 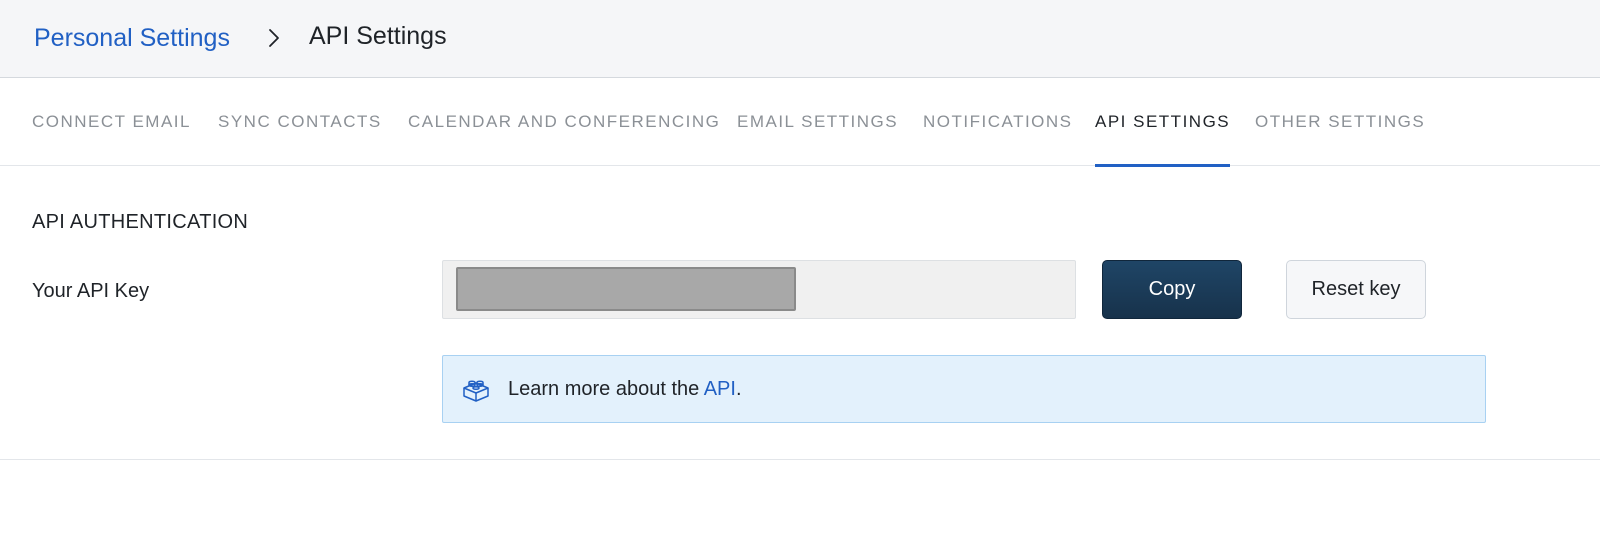 What do you see at coordinates (476, 391) in the screenshot?
I see `lego-block-icon` at bounding box center [476, 391].